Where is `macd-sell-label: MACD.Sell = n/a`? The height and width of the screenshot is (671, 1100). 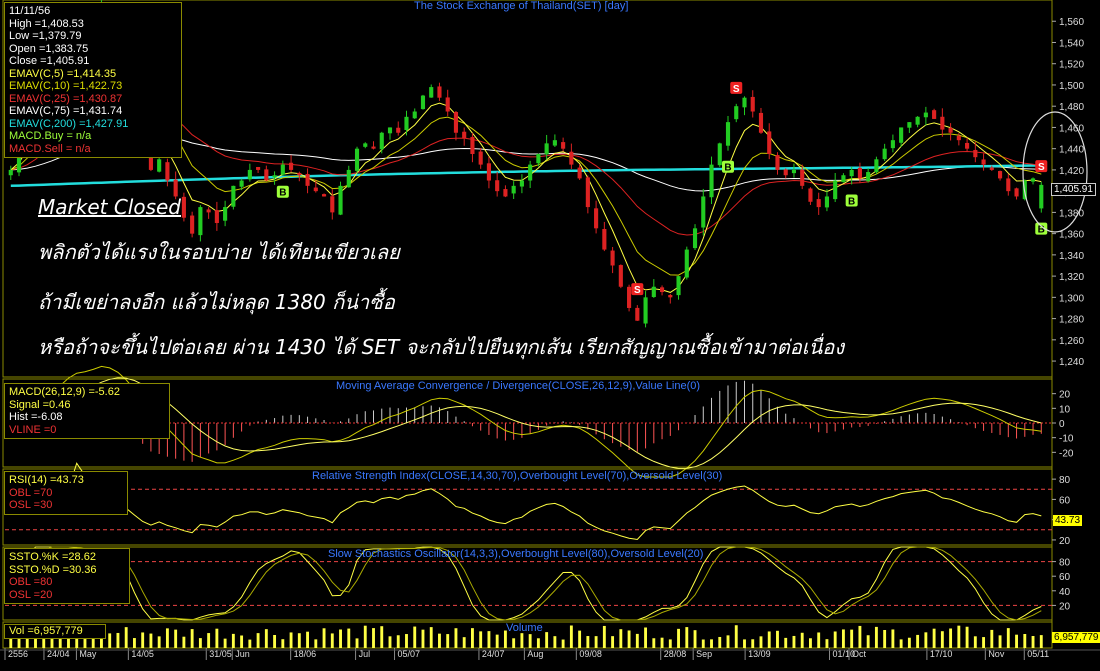
macd-sell-label: MACD.Sell = n/a is located at coordinates (50, 148).